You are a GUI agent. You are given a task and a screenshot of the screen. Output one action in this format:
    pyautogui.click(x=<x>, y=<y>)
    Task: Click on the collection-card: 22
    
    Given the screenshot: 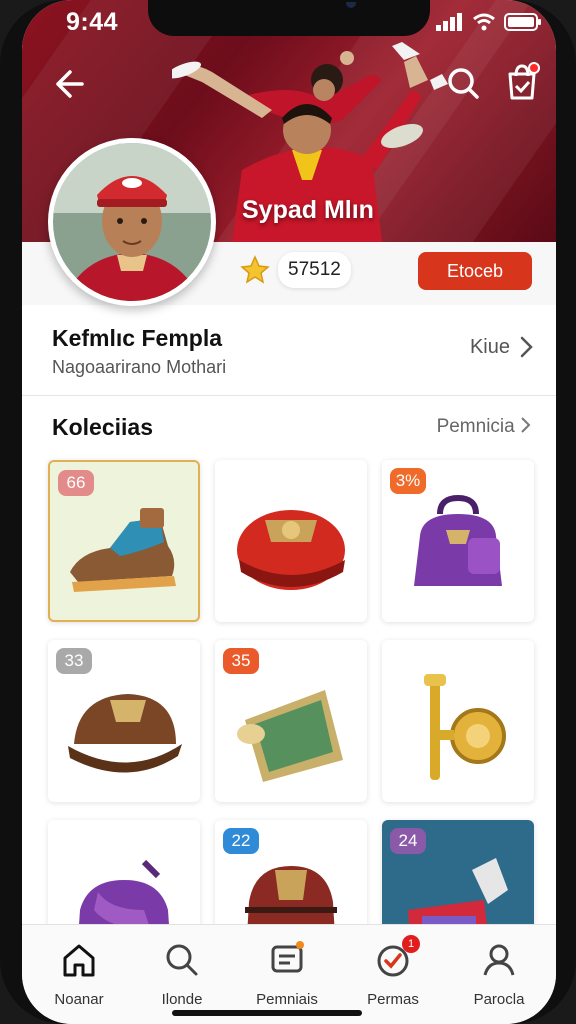 What is the action you would take?
    pyautogui.click(x=291, y=873)
    